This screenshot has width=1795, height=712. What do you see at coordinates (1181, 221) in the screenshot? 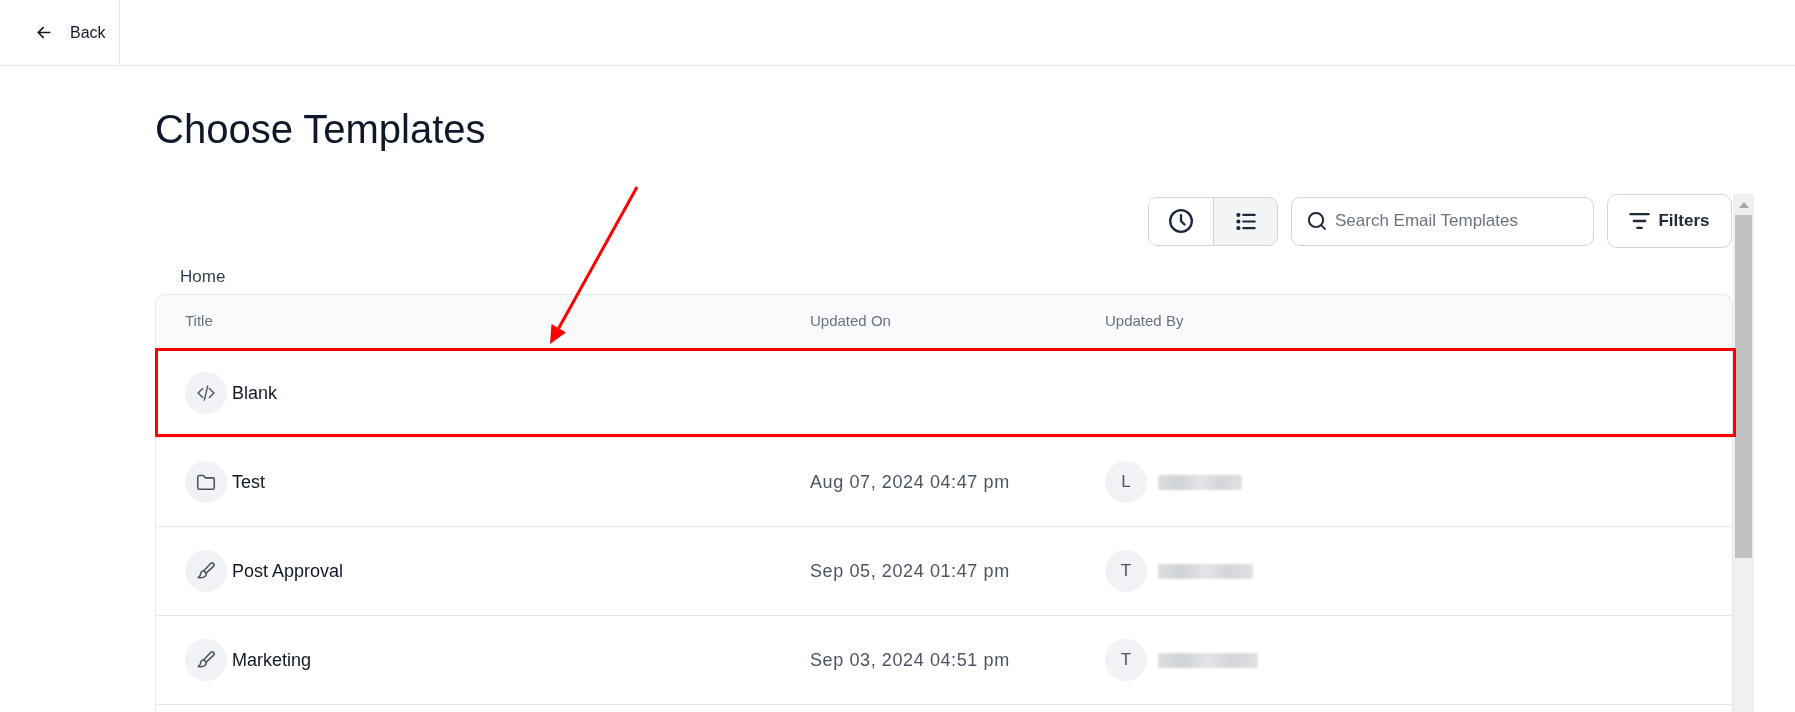
I see `clock-icon` at bounding box center [1181, 221].